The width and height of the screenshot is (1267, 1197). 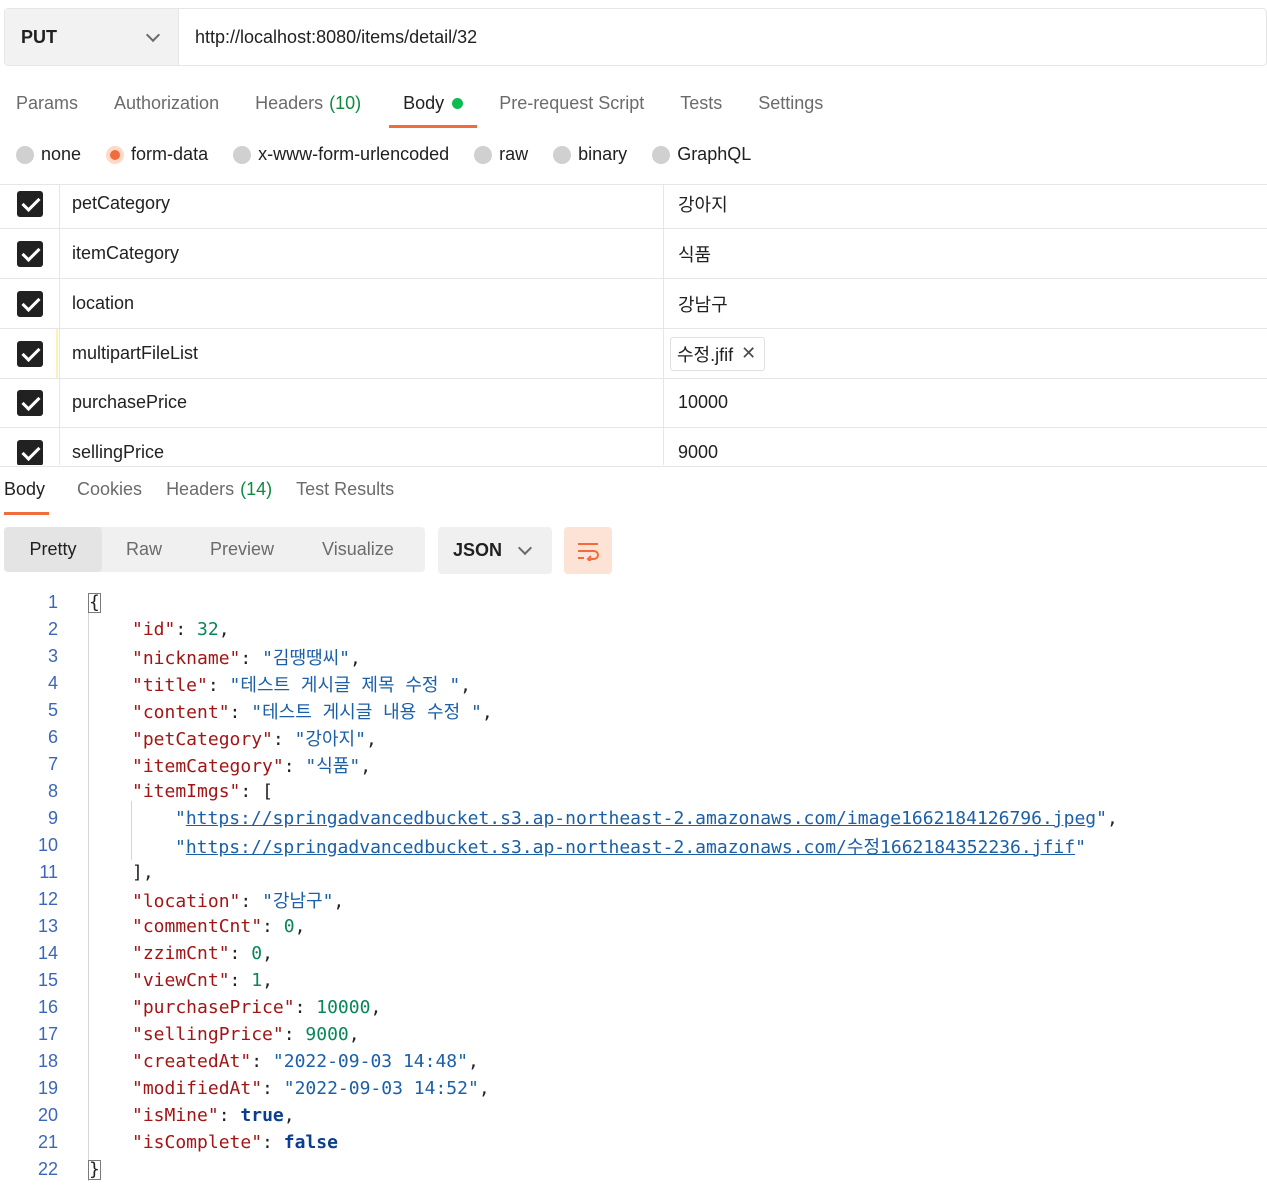 I want to click on tab-label: Test Results, so click(x=345, y=488).